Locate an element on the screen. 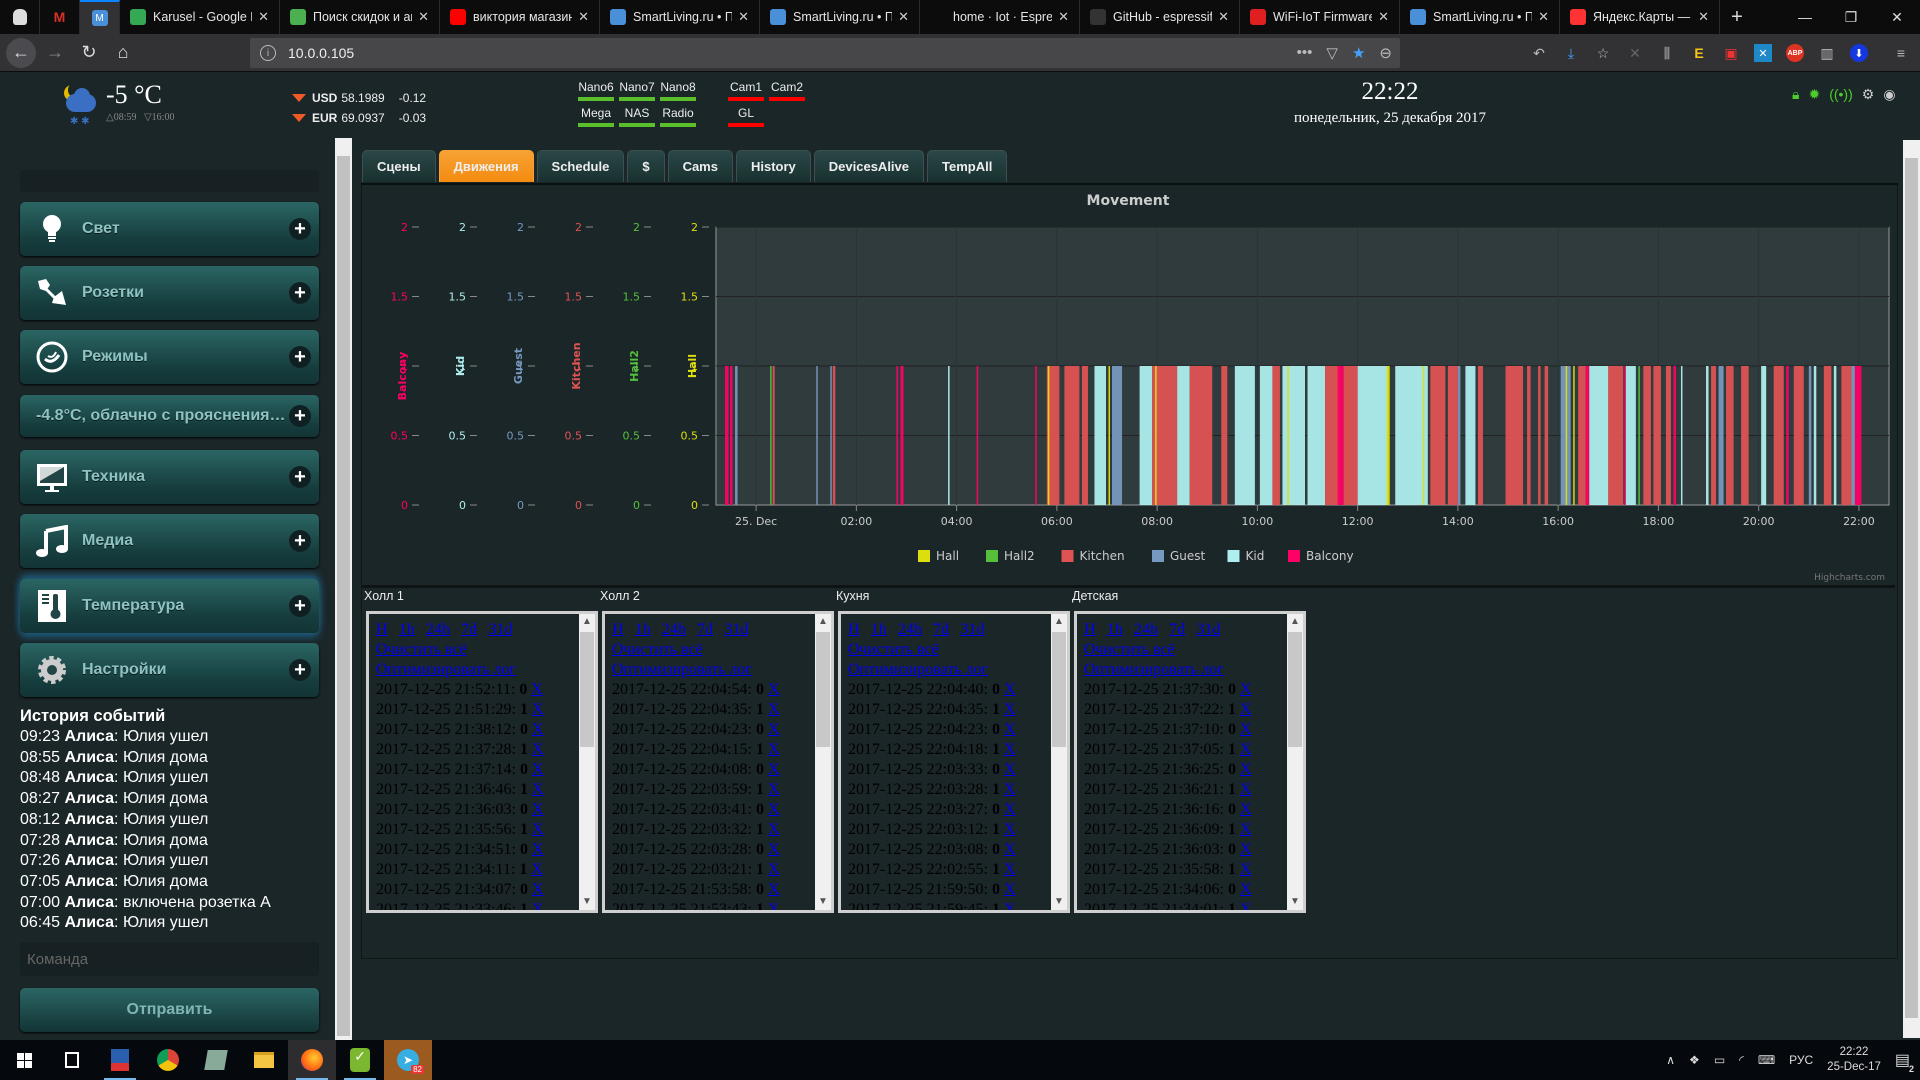 This screenshot has height=1080, width=1920. sidebar-item-settings: Настройки + is located at coordinates (169, 670).